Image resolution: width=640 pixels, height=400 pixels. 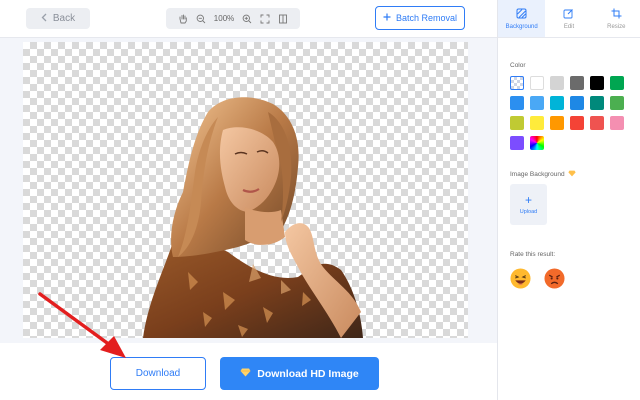 What do you see at coordinates (521, 26) in the screenshot?
I see `tab-background-label: Background` at bounding box center [521, 26].